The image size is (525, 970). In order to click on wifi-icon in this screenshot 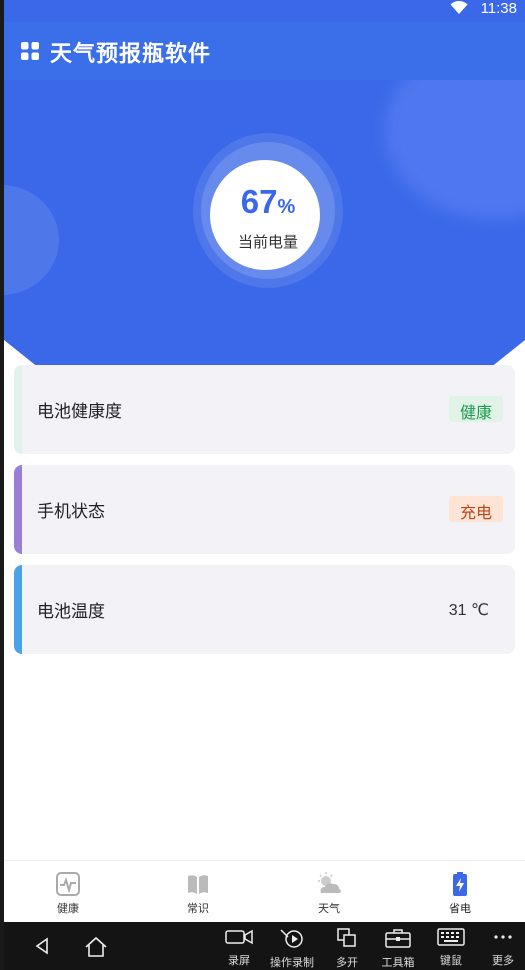, I will do `click(459, 7)`.